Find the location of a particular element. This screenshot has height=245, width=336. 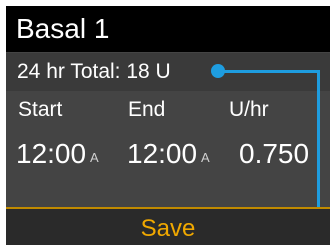

save-button-label: Save is located at coordinates (168, 228).